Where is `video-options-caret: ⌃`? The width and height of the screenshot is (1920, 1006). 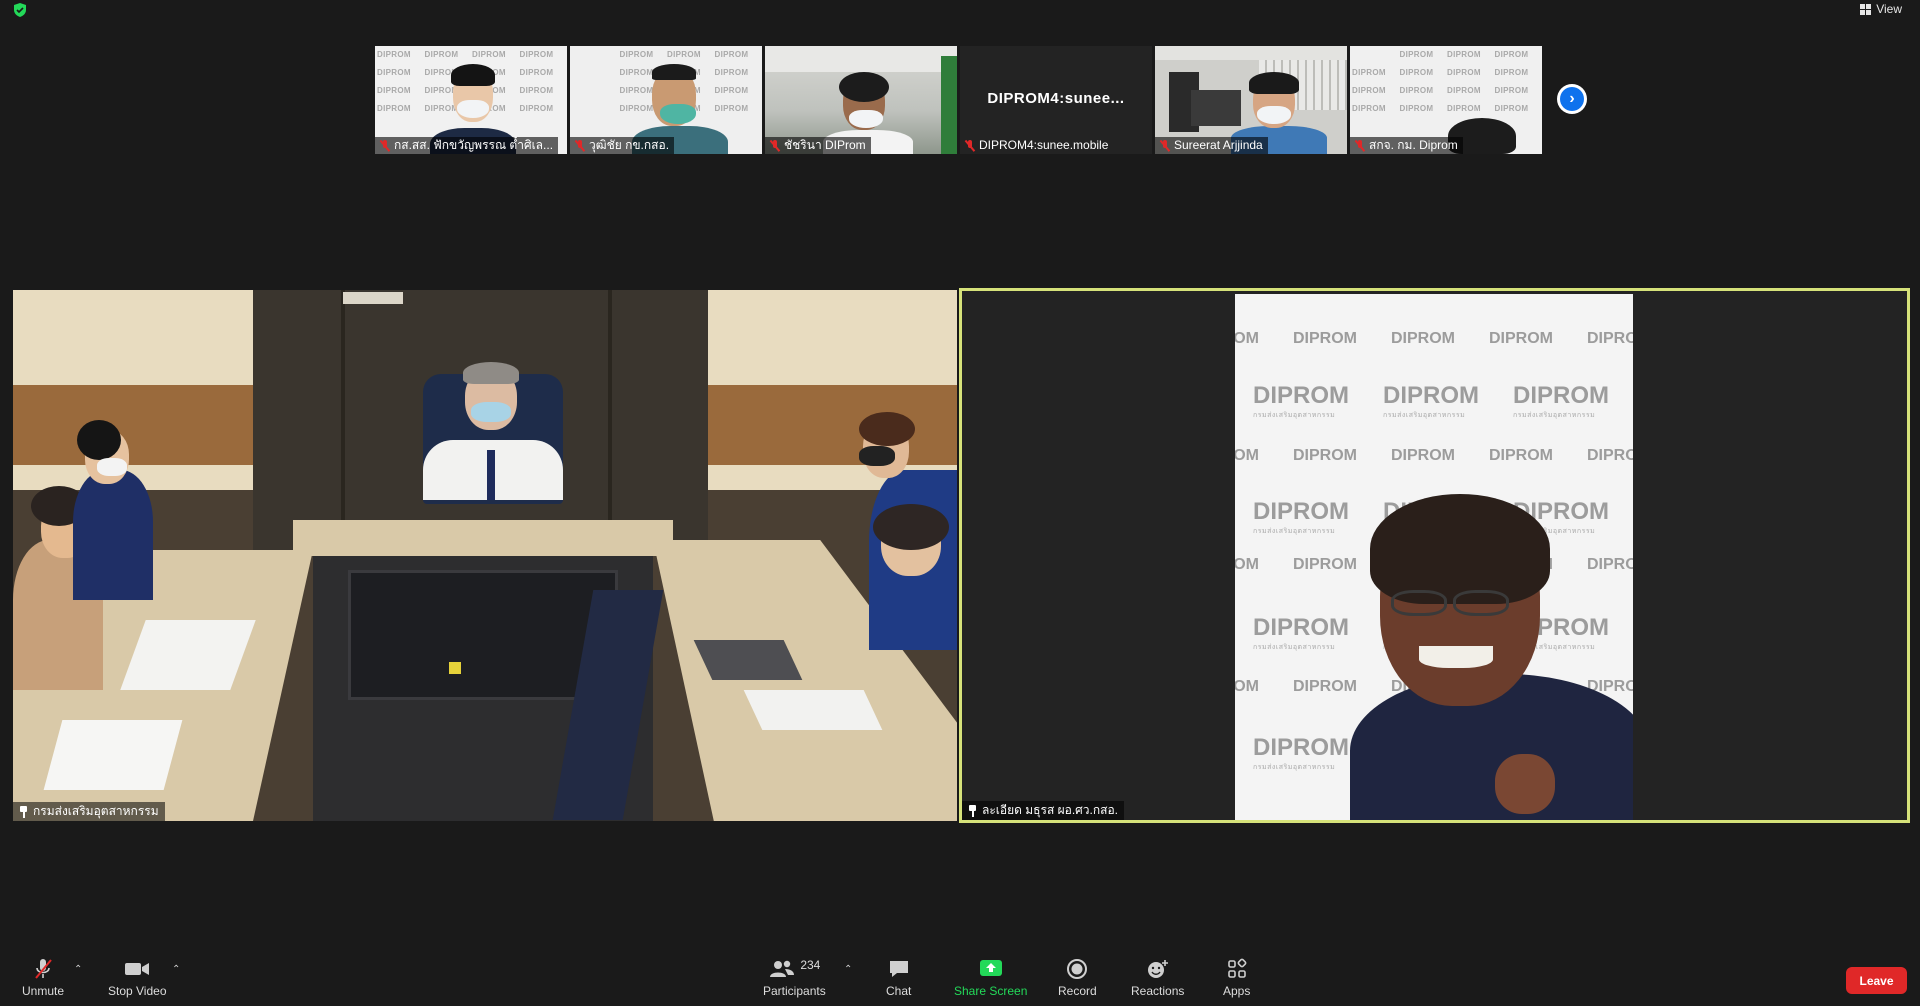 video-options-caret: ⌃ is located at coordinates (176, 969).